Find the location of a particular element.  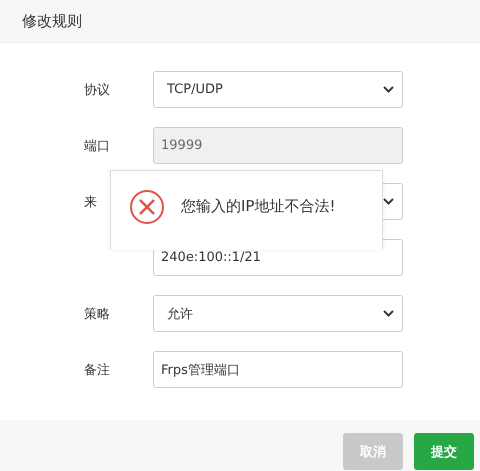

input-field: Frps管理端口 is located at coordinates (278, 369).